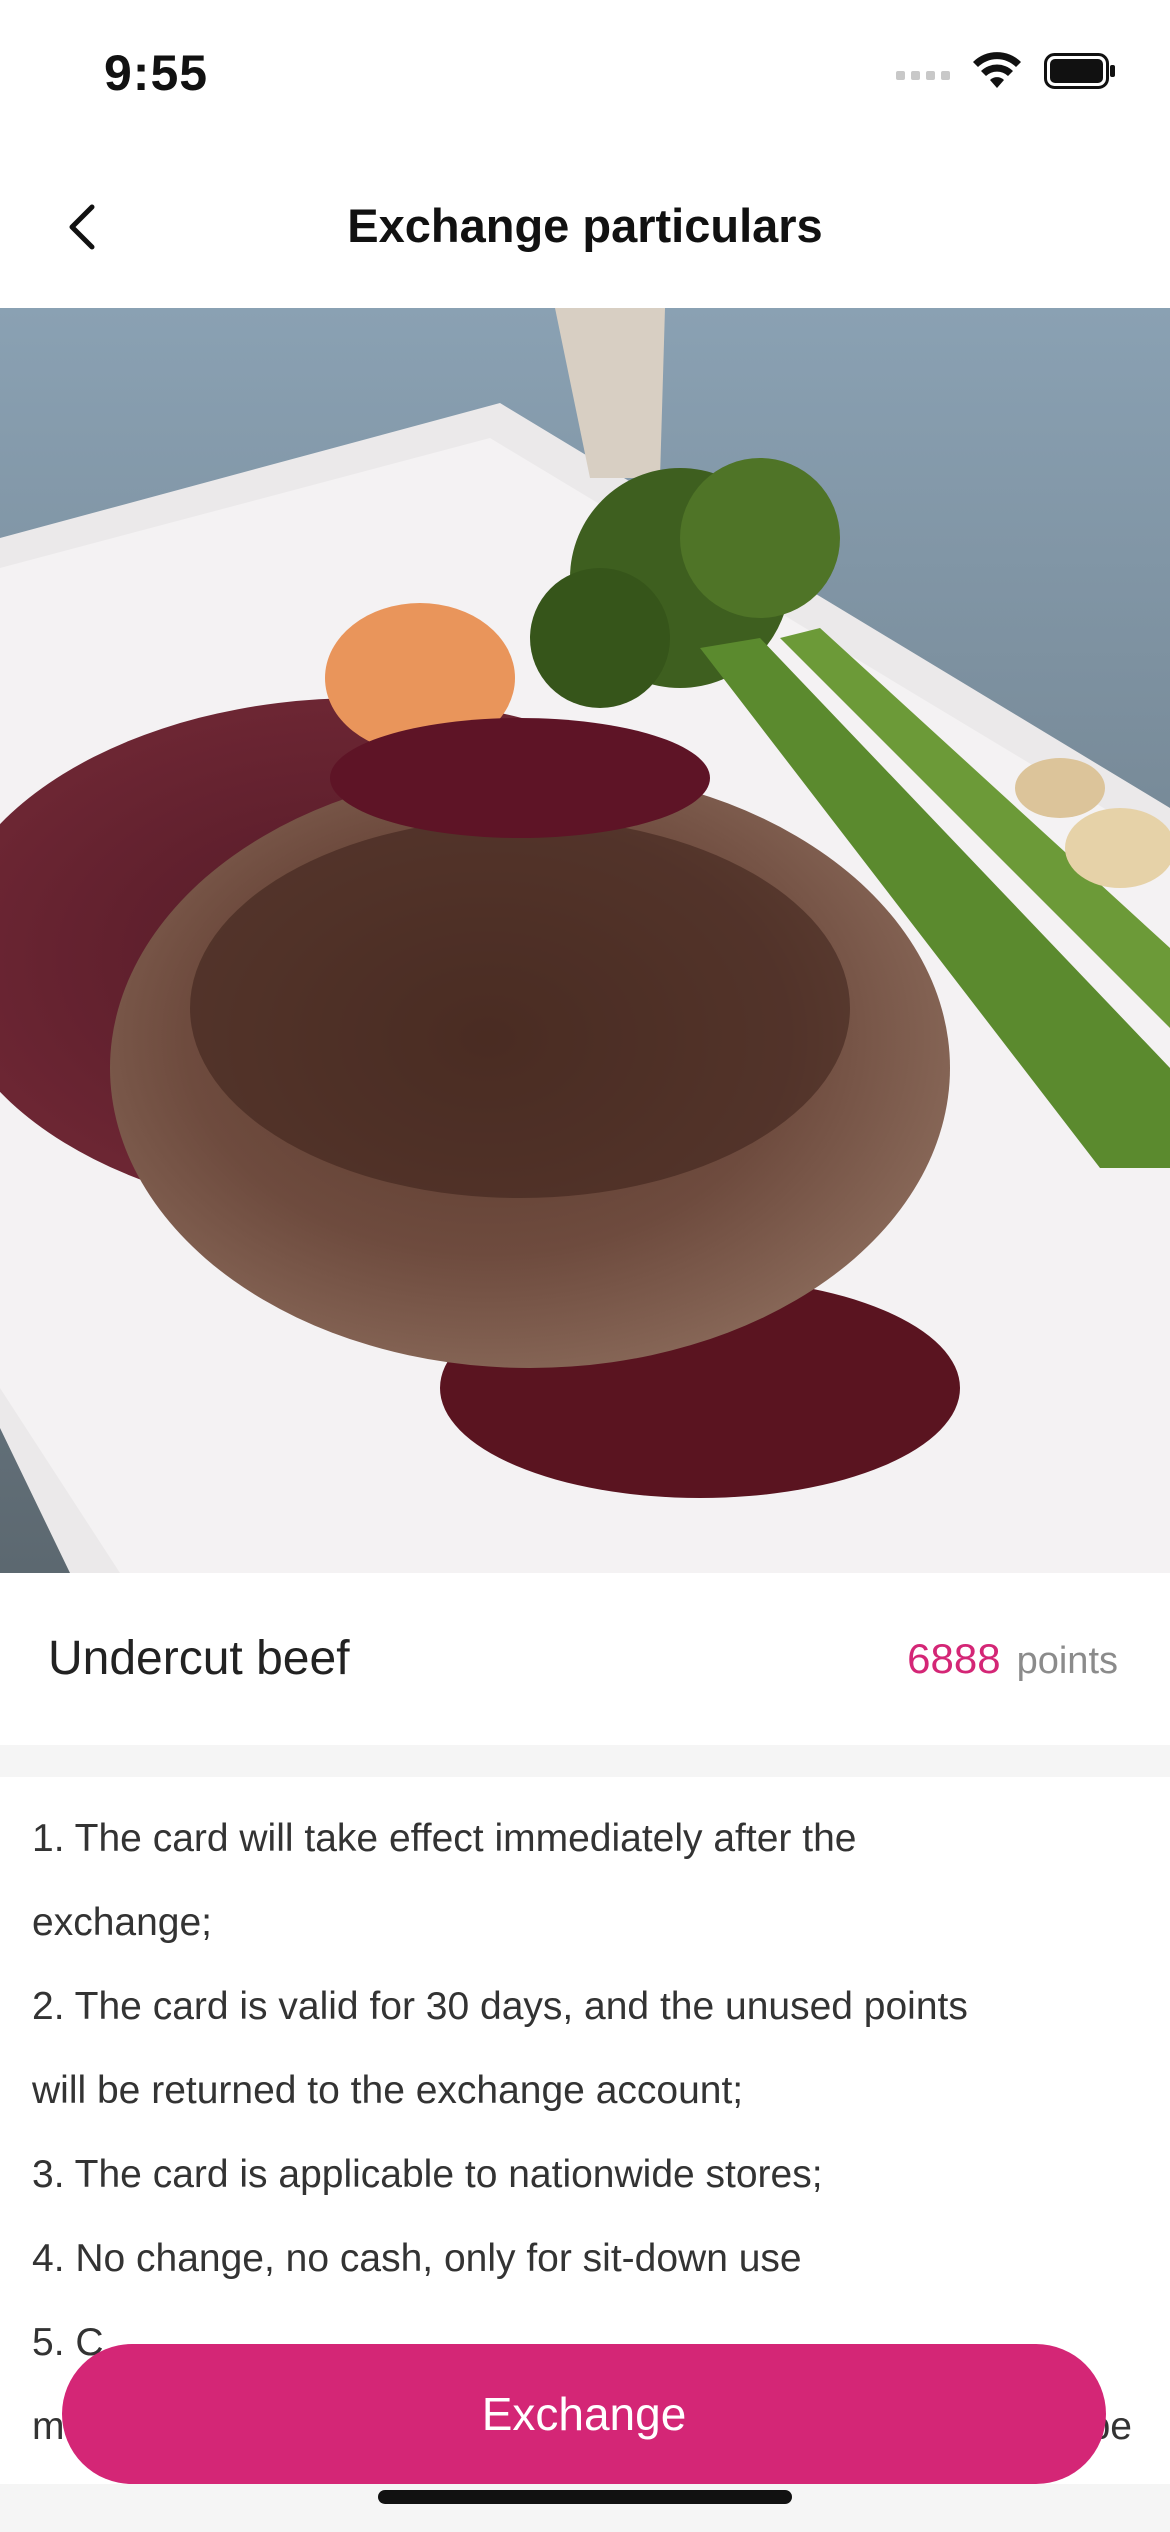 This screenshot has height=2532, width=1170. Describe the element at coordinates (1067, 1661) in the screenshot. I see `points-unit: points` at that location.